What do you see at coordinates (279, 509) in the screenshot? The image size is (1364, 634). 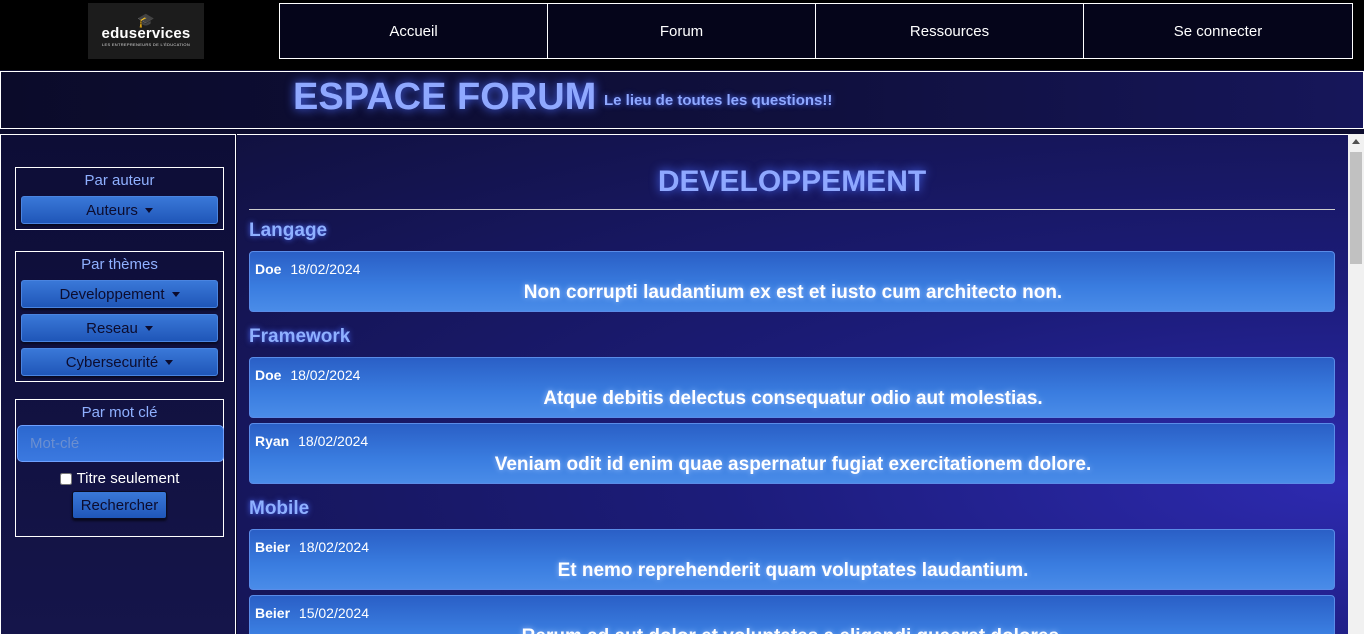 I see `category-mobile: Mobile` at bounding box center [279, 509].